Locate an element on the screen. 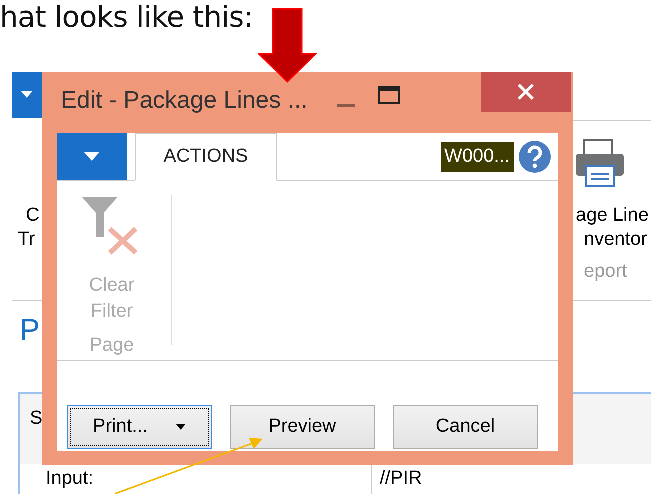  close-button is located at coordinates (526, 92).